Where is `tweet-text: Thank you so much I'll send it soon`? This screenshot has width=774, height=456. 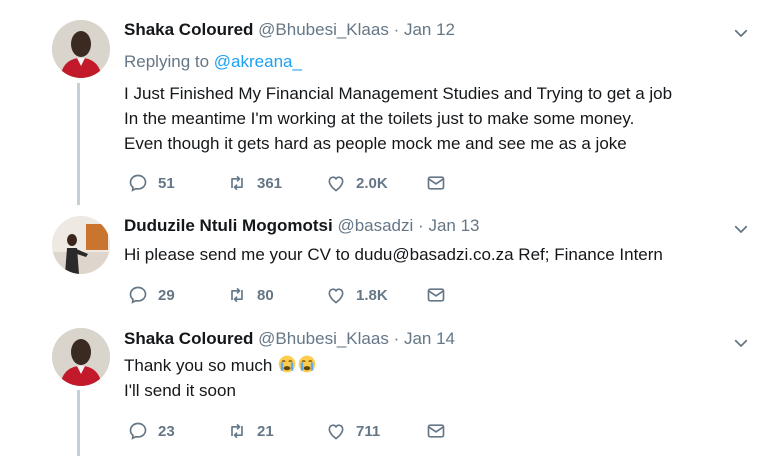
tweet-text: Thank you so much I'll send it soon is located at coordinates (220, 378).